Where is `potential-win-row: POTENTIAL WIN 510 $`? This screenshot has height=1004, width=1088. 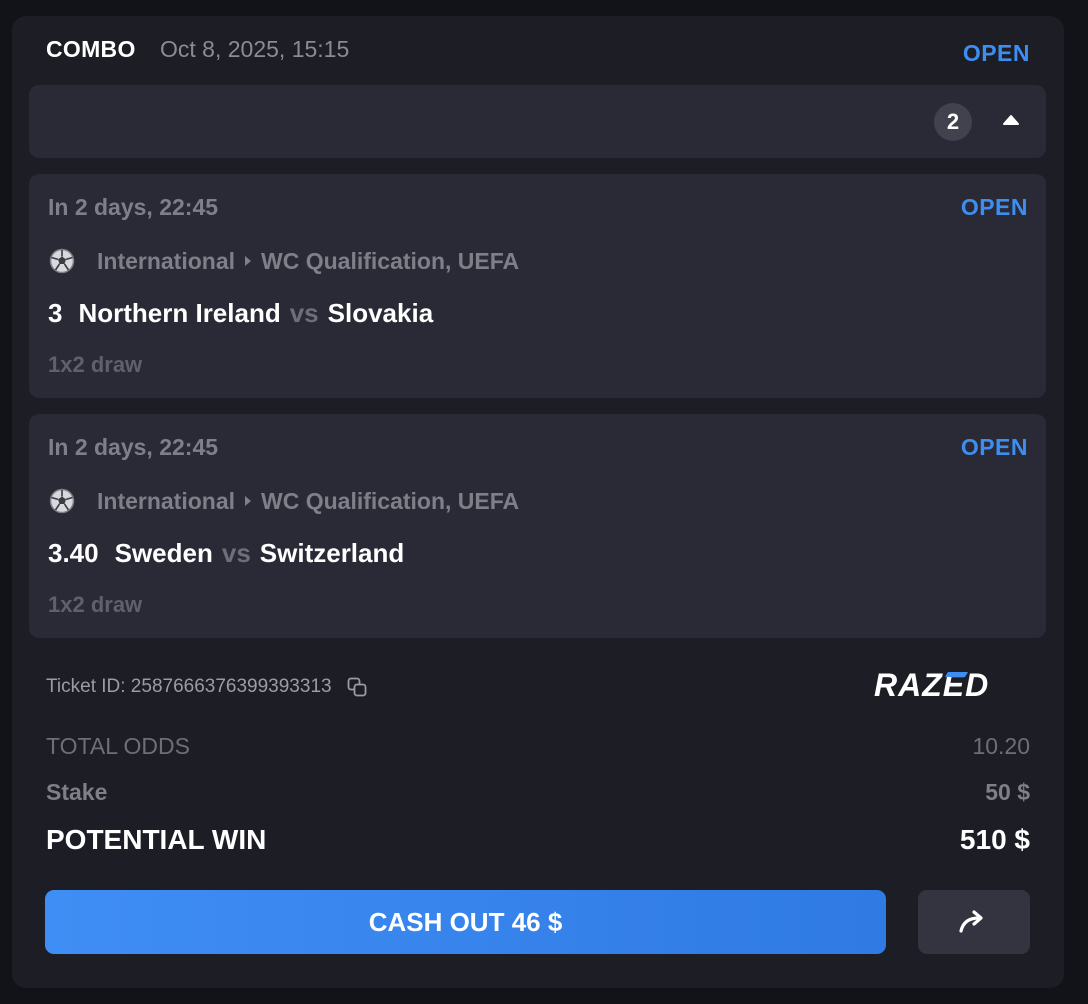
potential-win-row: POTENTIAL WIN 510 $ is located at coordinates (538, 841).